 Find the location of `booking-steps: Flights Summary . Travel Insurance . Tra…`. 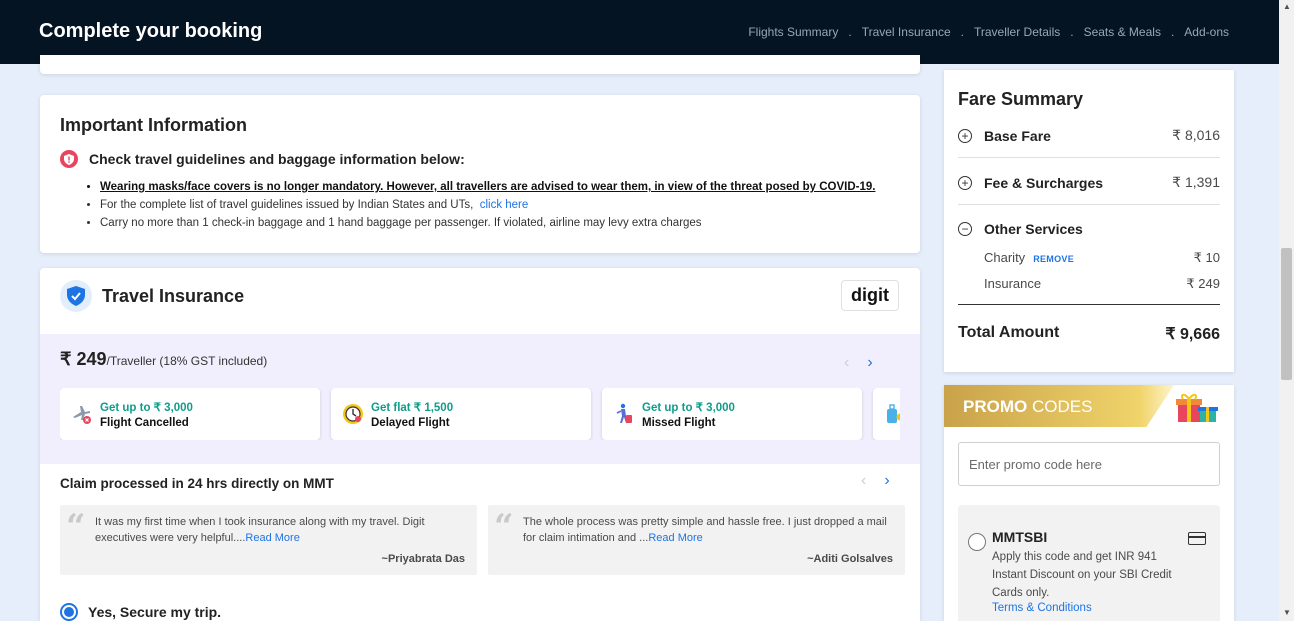

booking-steps: Flights Summary . Travel Insurance . Tra… is located at coordinates (988, 32).